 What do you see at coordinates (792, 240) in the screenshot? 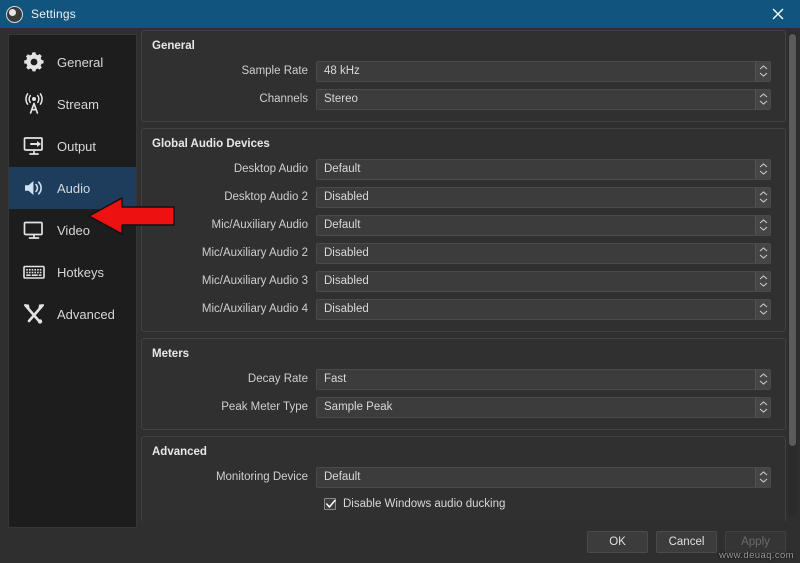
I see `scrollbar-thumb` at bounding box center [792, 240].